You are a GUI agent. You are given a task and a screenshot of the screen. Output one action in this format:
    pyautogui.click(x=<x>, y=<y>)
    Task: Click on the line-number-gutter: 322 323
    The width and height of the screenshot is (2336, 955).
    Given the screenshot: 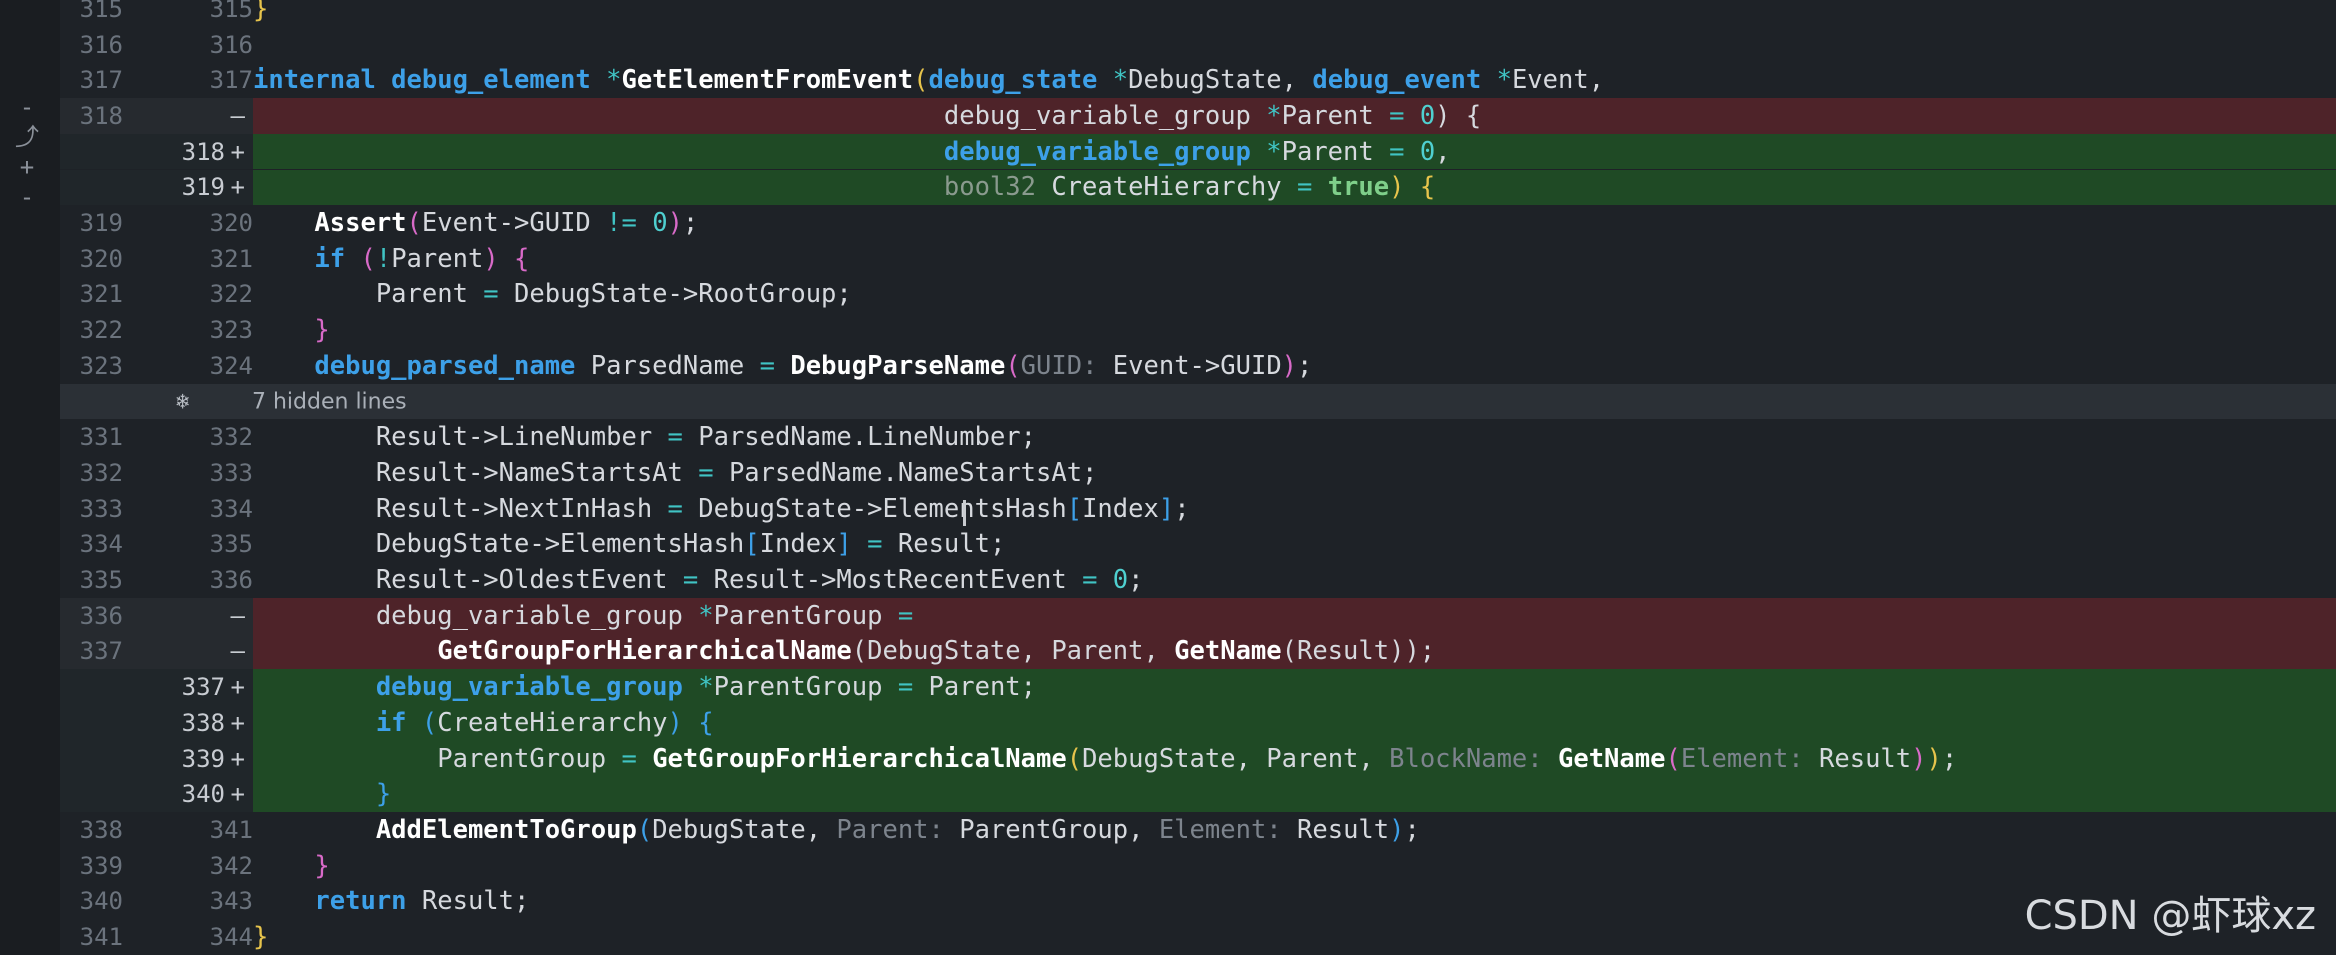 What is the action you would take?
    pyautogui.click(x=156, y=330)
    